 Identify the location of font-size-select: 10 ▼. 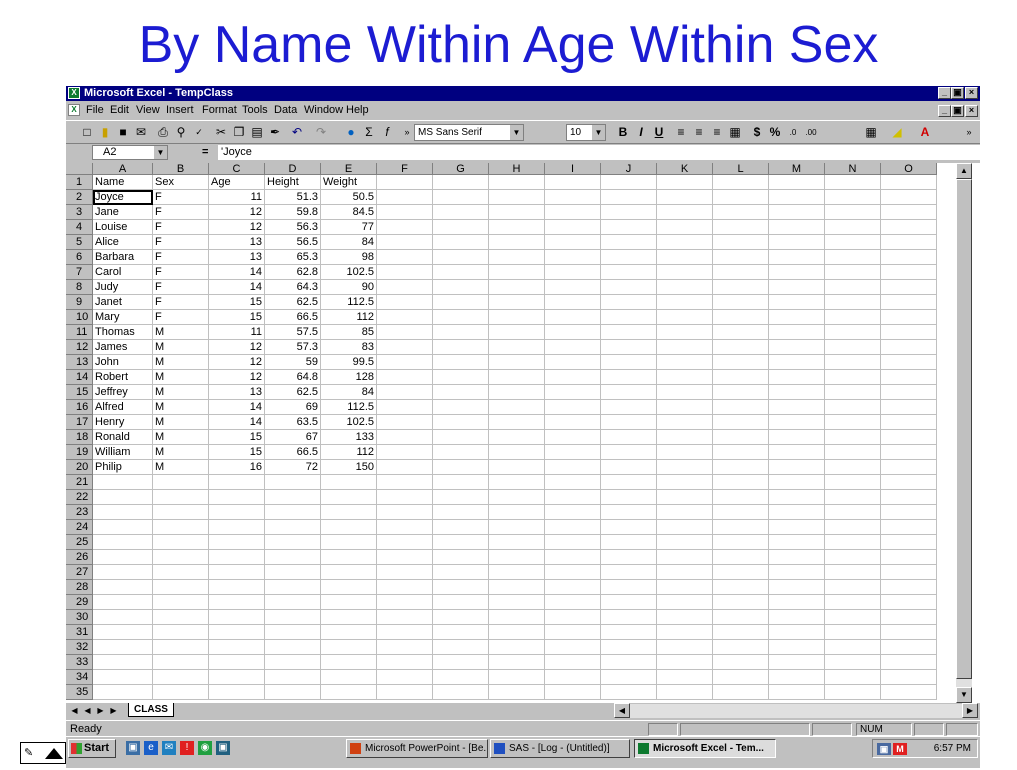
(586, 132).